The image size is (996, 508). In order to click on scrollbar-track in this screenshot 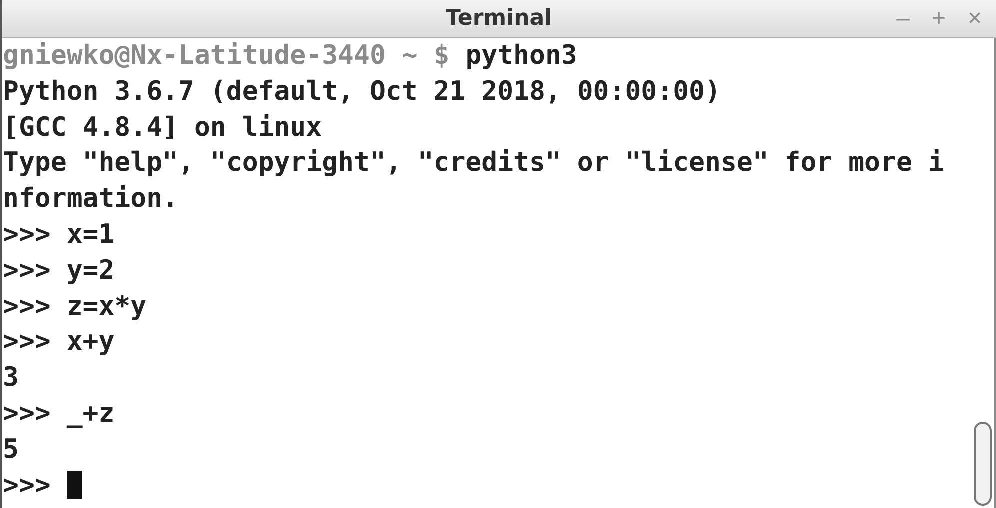, I will do `click(984, 273)`.